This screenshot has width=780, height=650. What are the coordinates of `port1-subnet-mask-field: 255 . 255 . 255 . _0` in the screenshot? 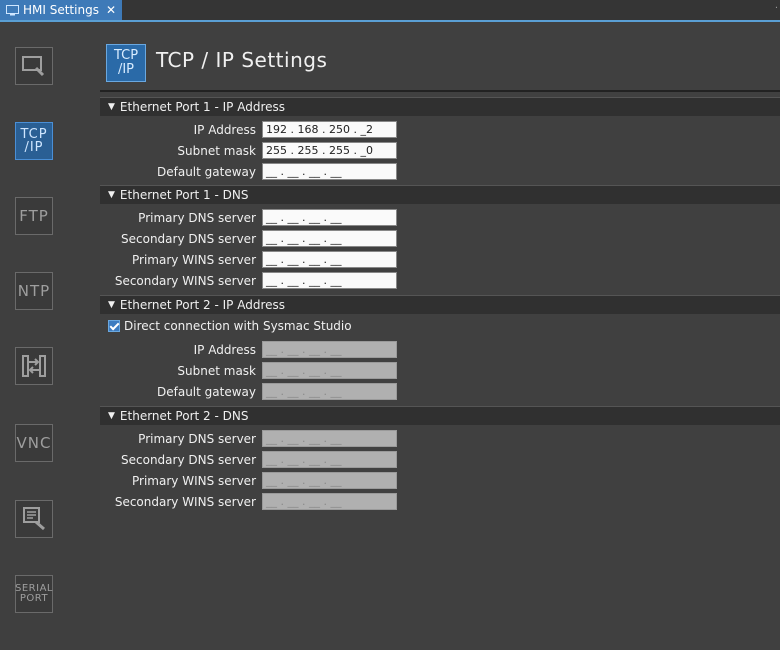 It's located at (329, 150).